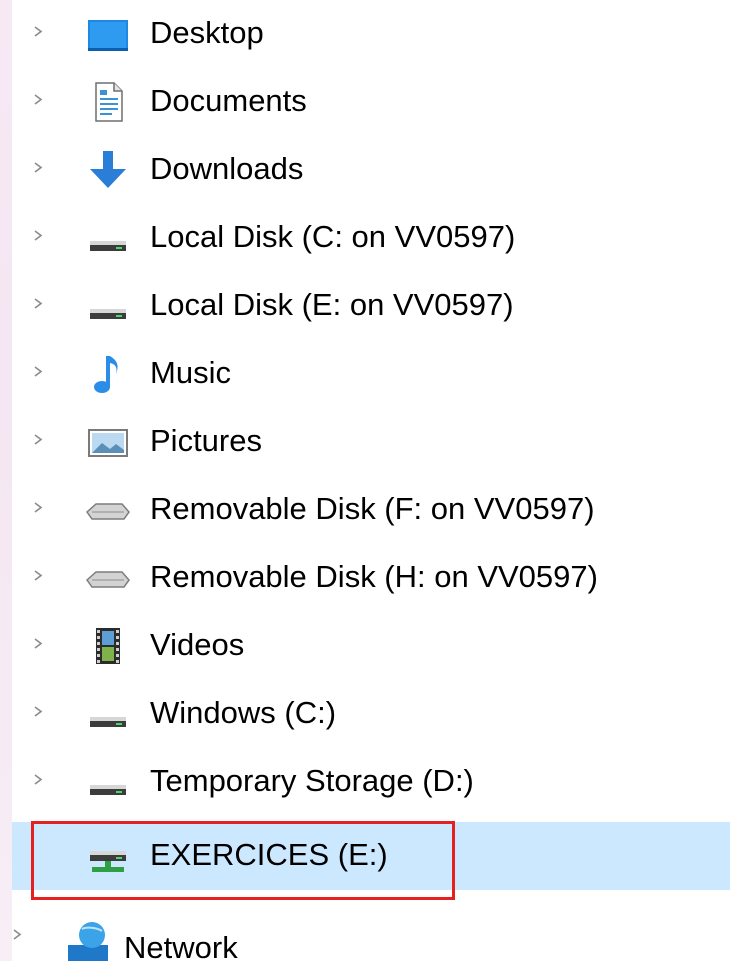 This screenshot has height=968, width=730. I want to click on tree-item-label: Temporary Storage (D:), so click(312, 780).